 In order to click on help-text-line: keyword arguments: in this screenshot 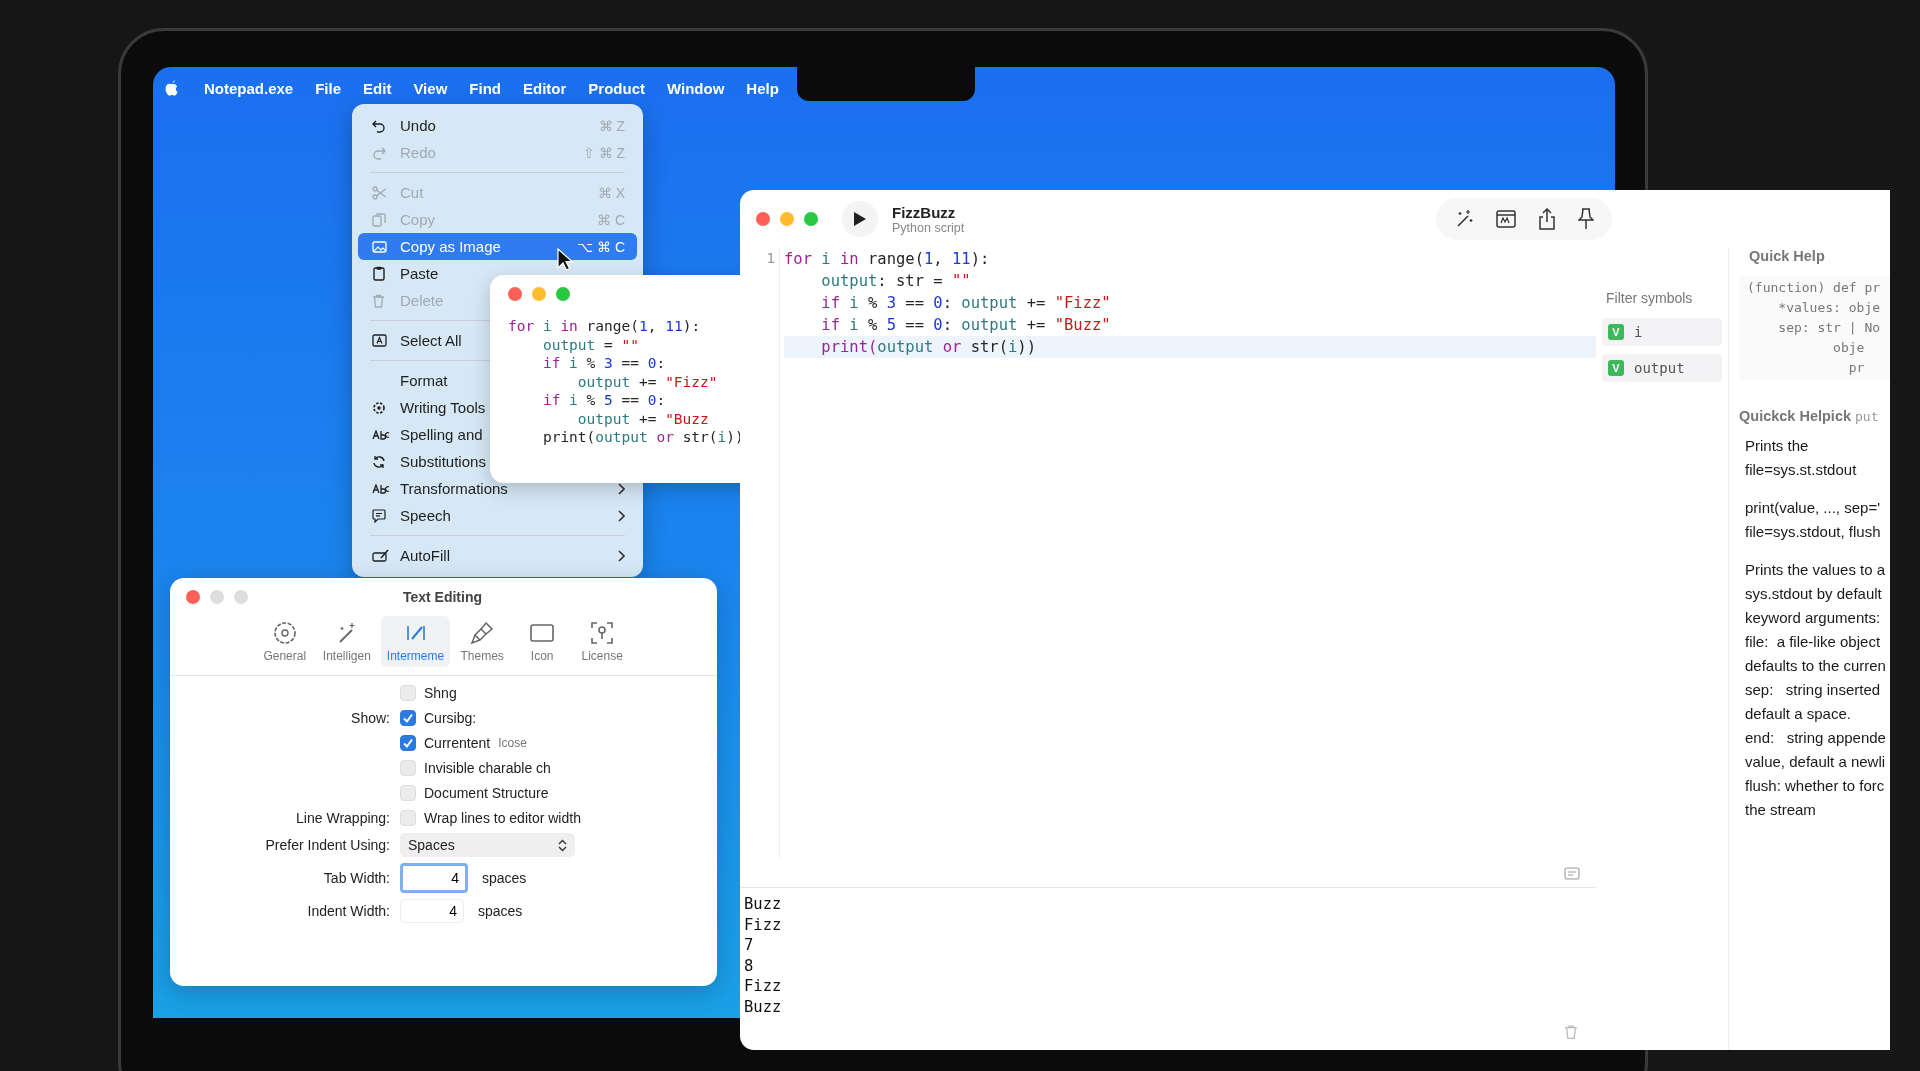, I will do `click(1813, 618)`.